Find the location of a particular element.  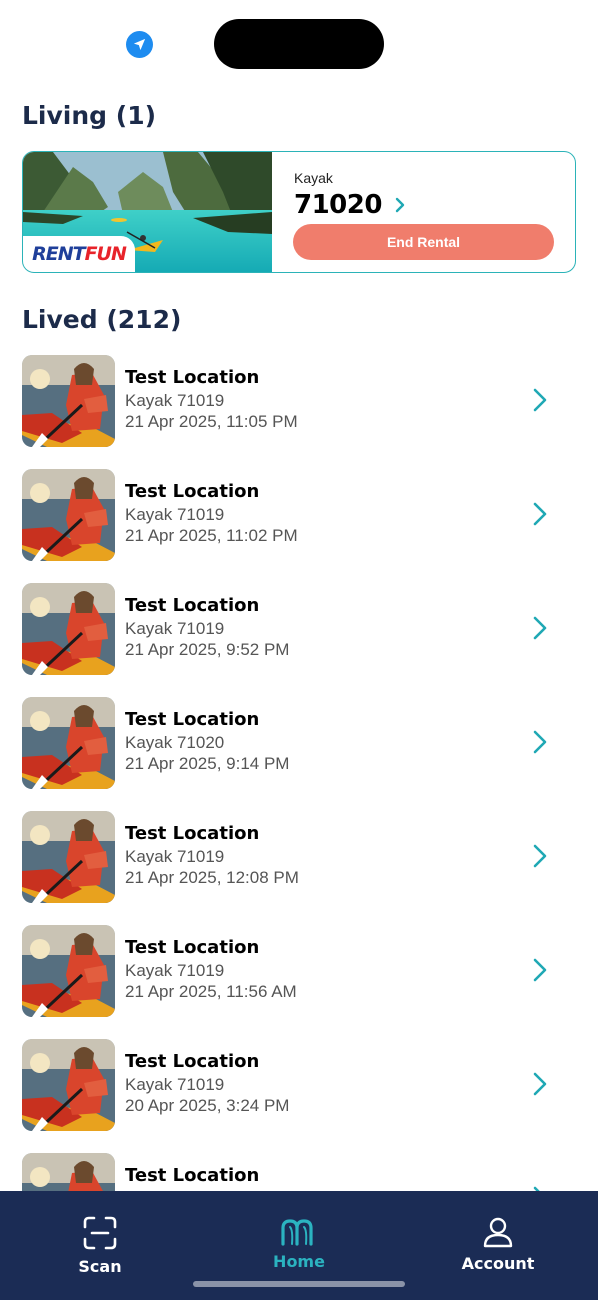

history-date: 21 Apr 2025, 11:56 AM is located at coordinates (211, 991).